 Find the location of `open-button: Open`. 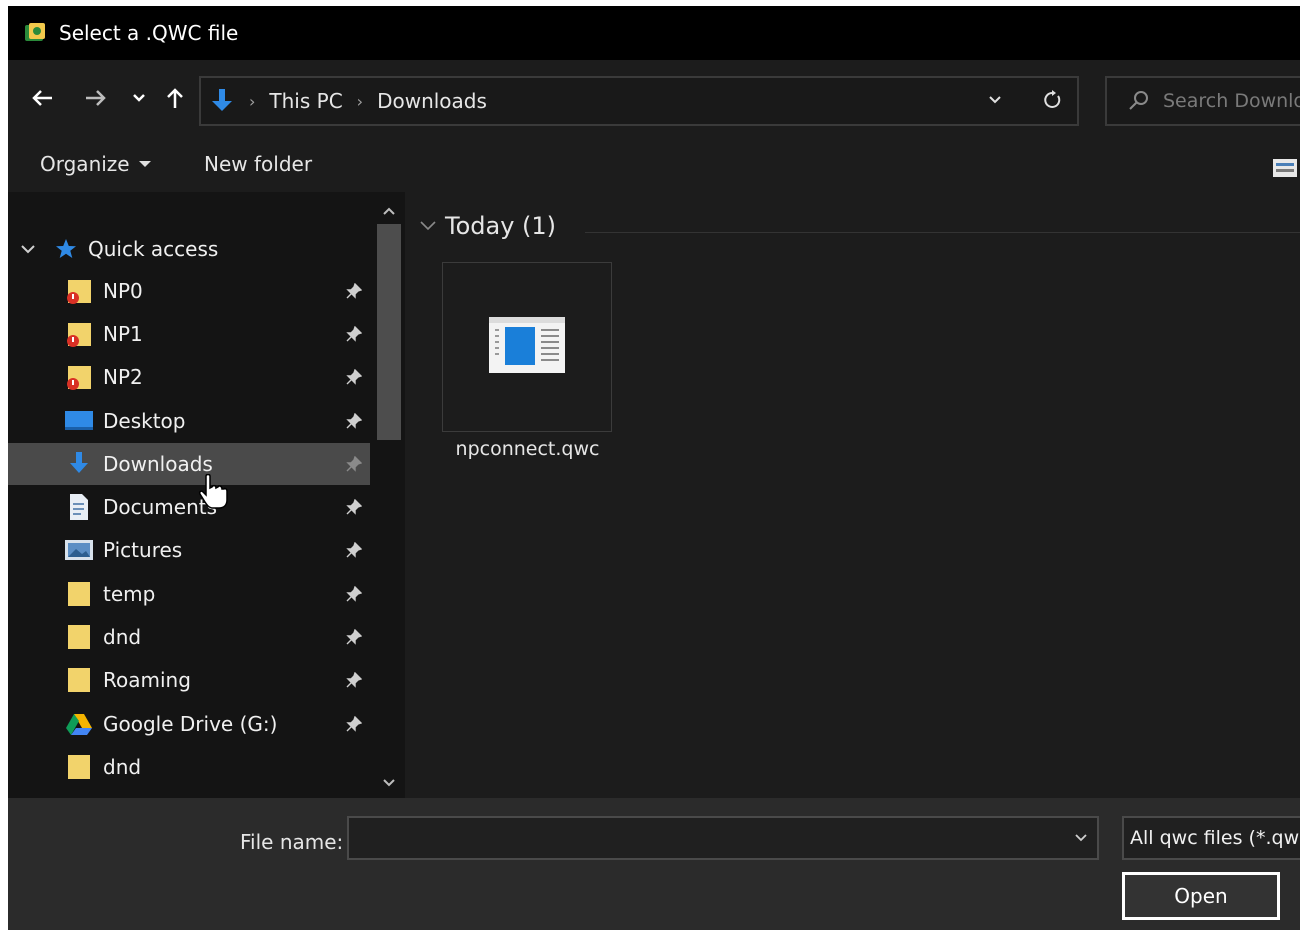

open-button: Open is located at coordinates (1201, 896).